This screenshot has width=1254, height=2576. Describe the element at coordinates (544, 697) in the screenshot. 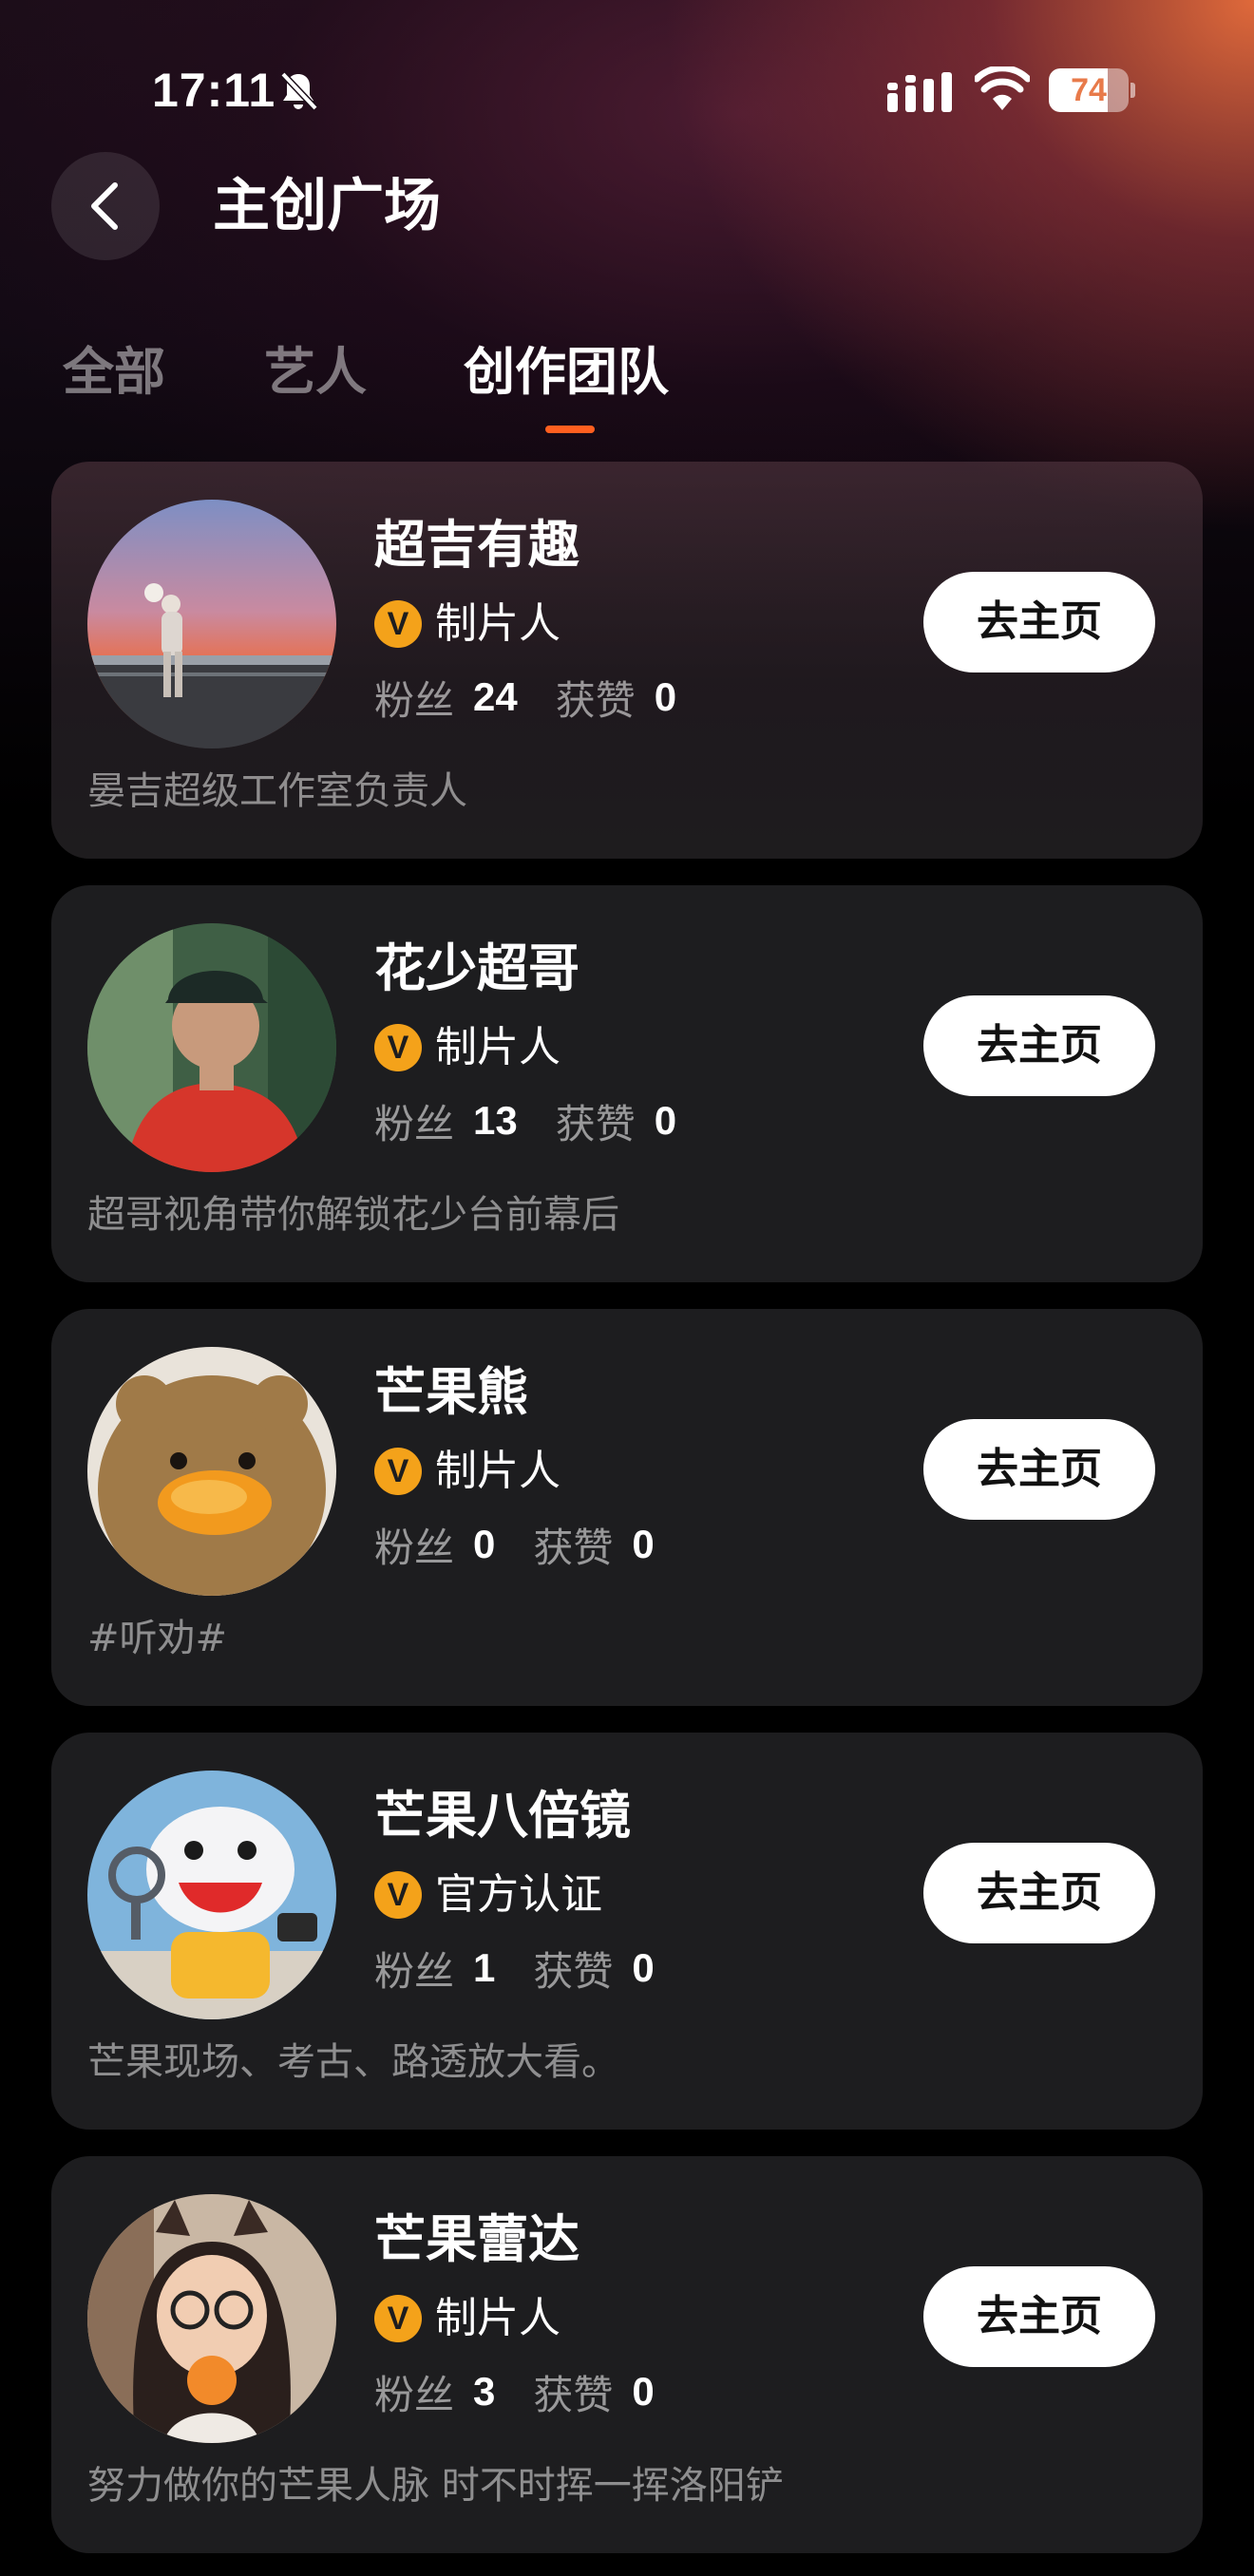

I see `stats-row: 粉丝 24 获赞 0` at that location.